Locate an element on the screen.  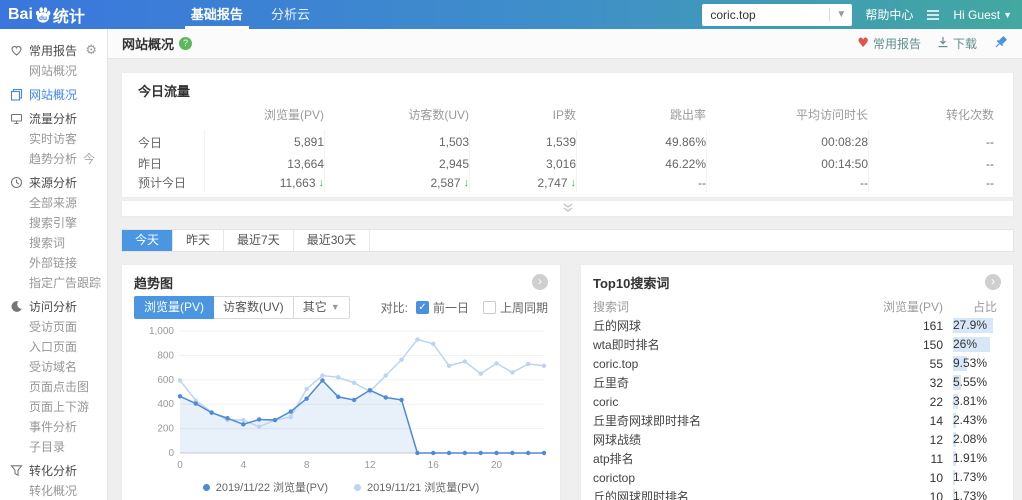
sidebar-section-2: 流量分析实时访客趋势分析今 昨 is located at coordinates (53, 138).